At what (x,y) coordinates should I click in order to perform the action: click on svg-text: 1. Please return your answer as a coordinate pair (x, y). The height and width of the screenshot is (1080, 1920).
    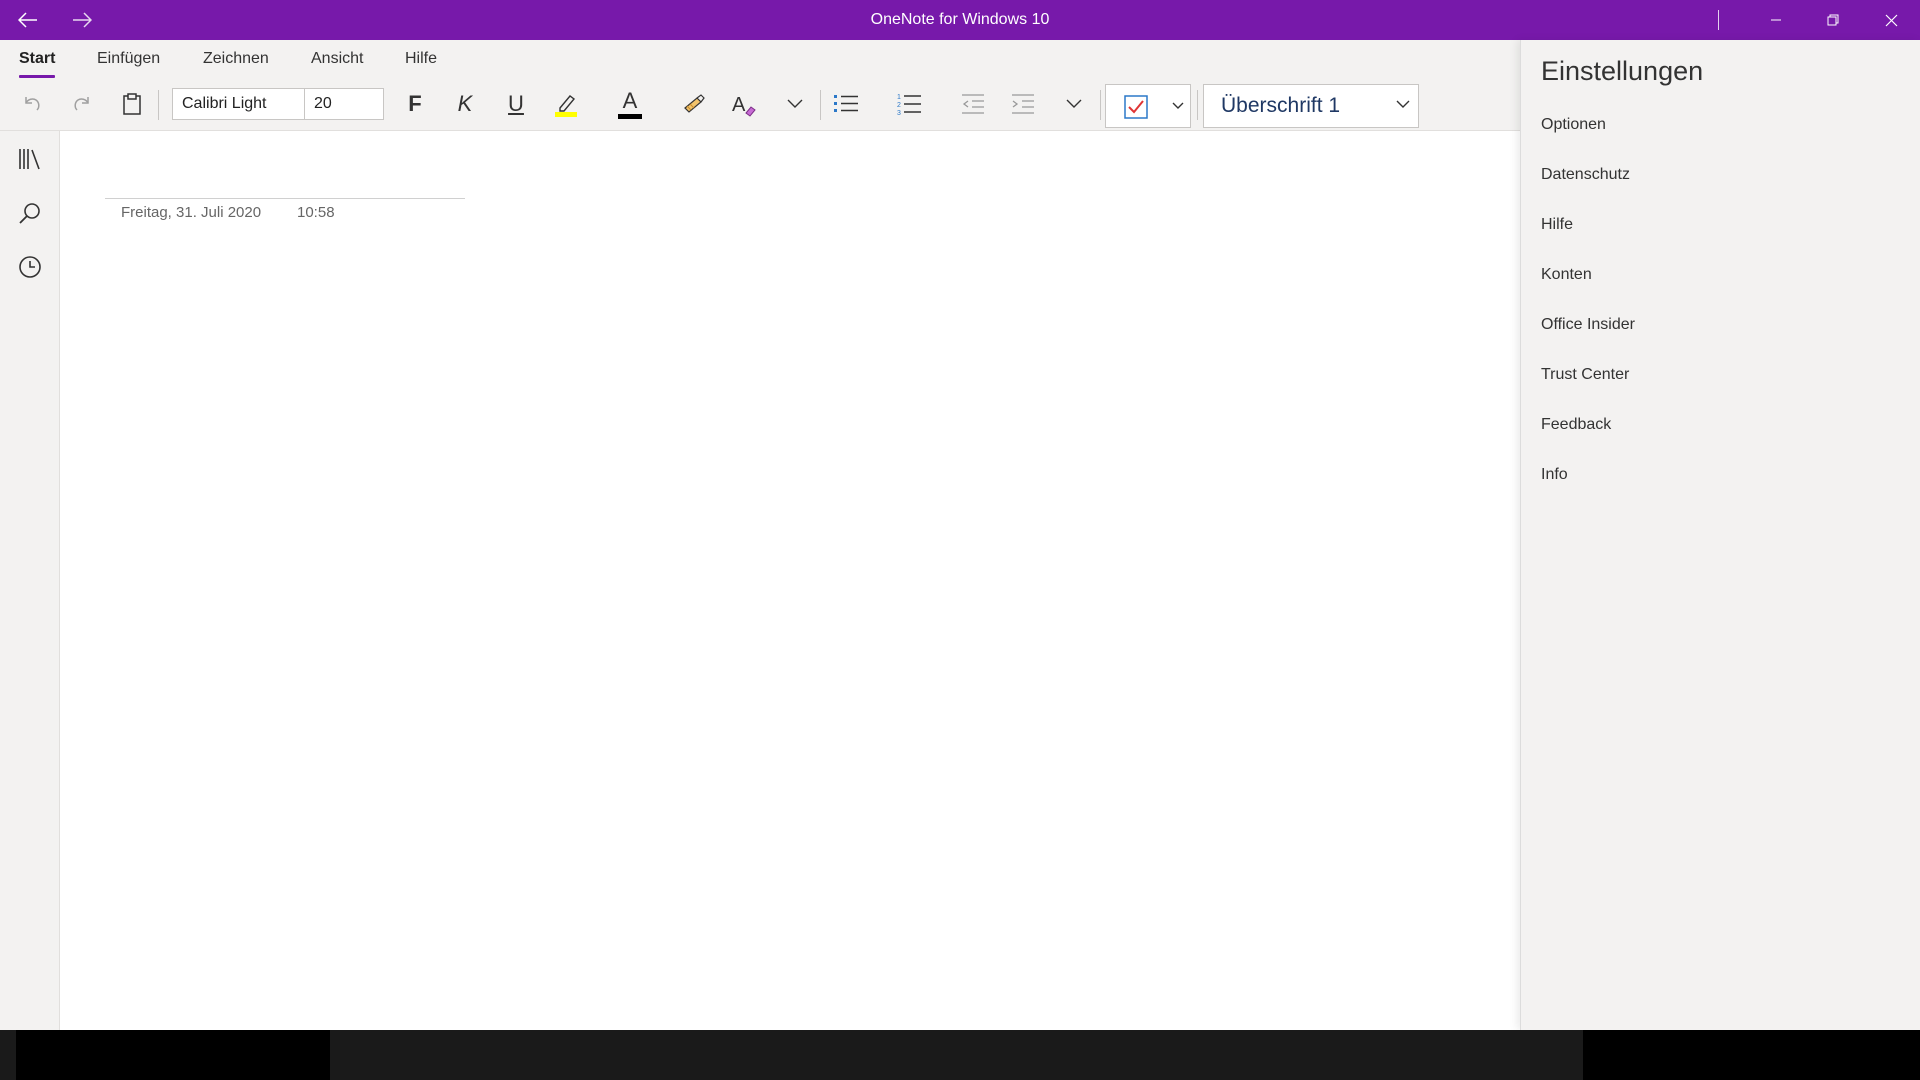
    Looking at the image, I should click on (899, 97).